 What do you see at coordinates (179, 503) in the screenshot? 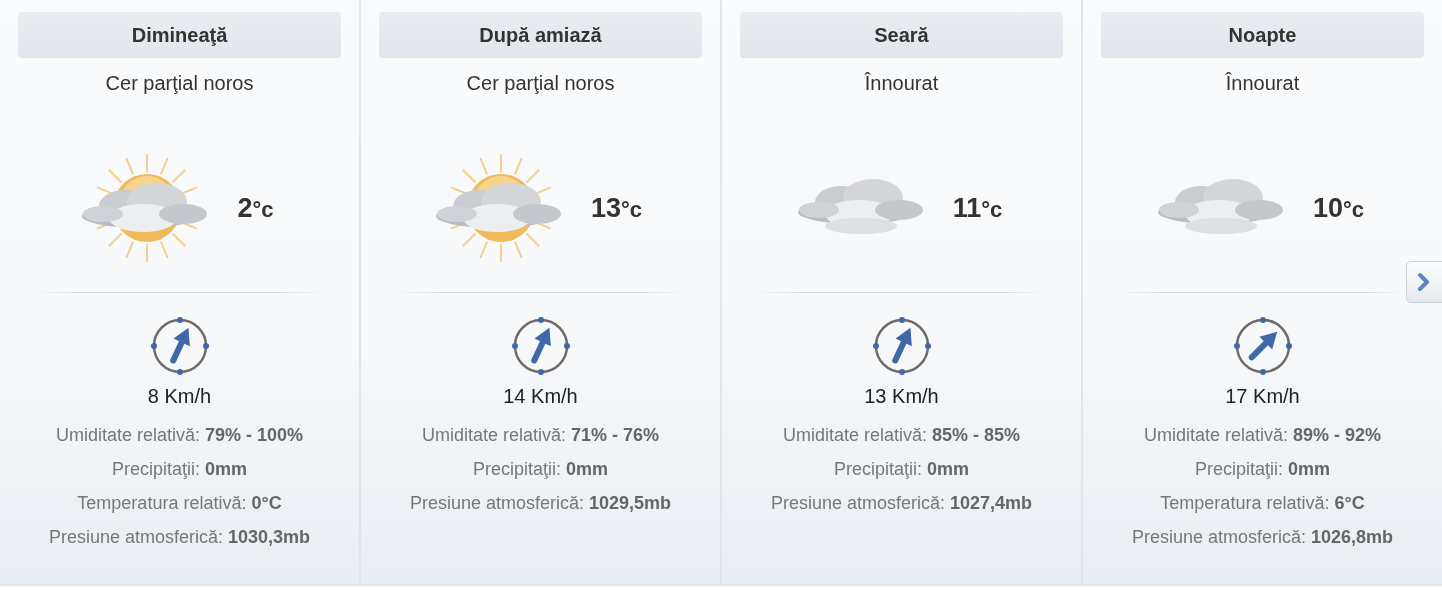
I see `detail-text: Temperatura relativă: 0°C` at bounding box center [179, 503].